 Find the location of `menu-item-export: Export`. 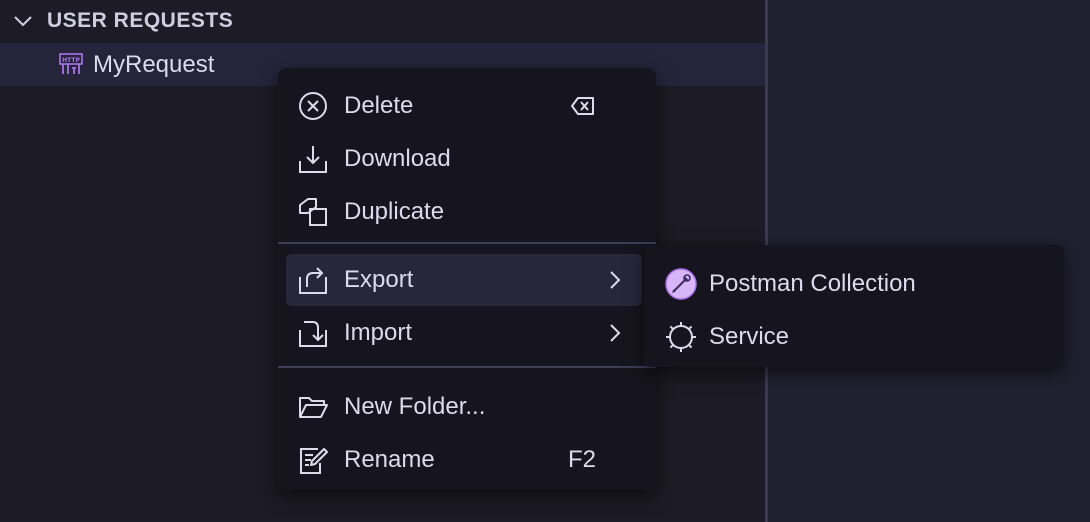

menu-item-export: Export is located at coordinates (464, 280).